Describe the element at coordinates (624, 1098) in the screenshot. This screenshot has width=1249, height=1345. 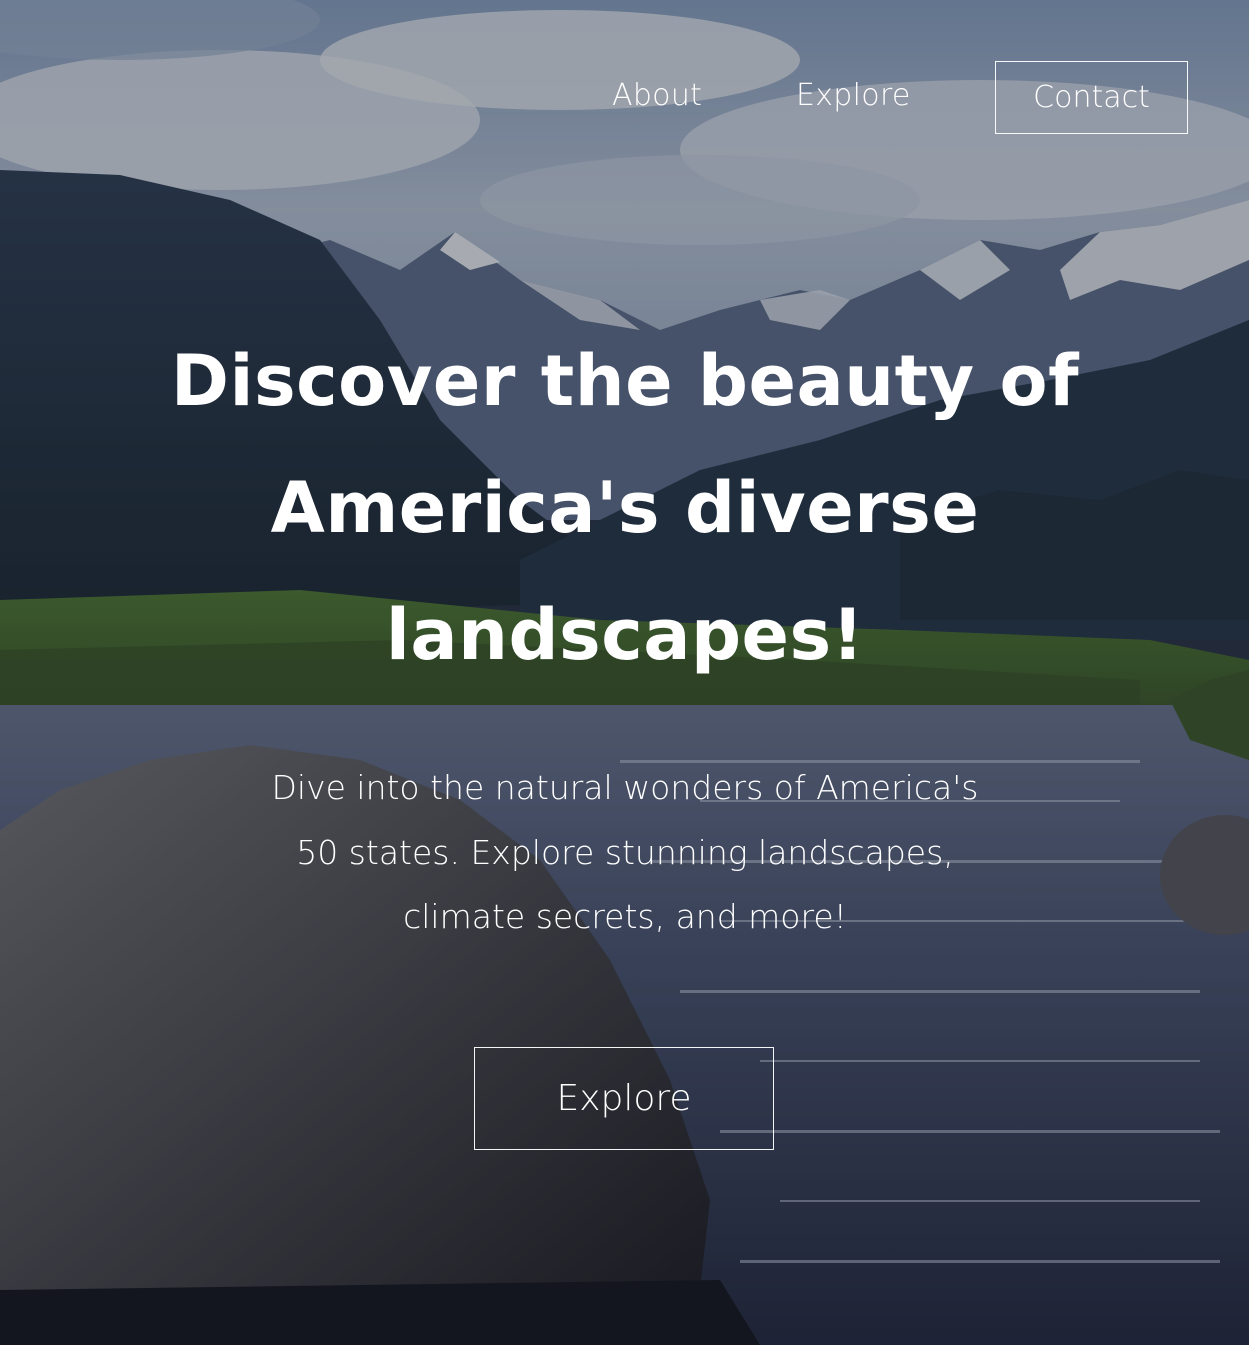
I see `explore-cta-button: Explore` at that location.